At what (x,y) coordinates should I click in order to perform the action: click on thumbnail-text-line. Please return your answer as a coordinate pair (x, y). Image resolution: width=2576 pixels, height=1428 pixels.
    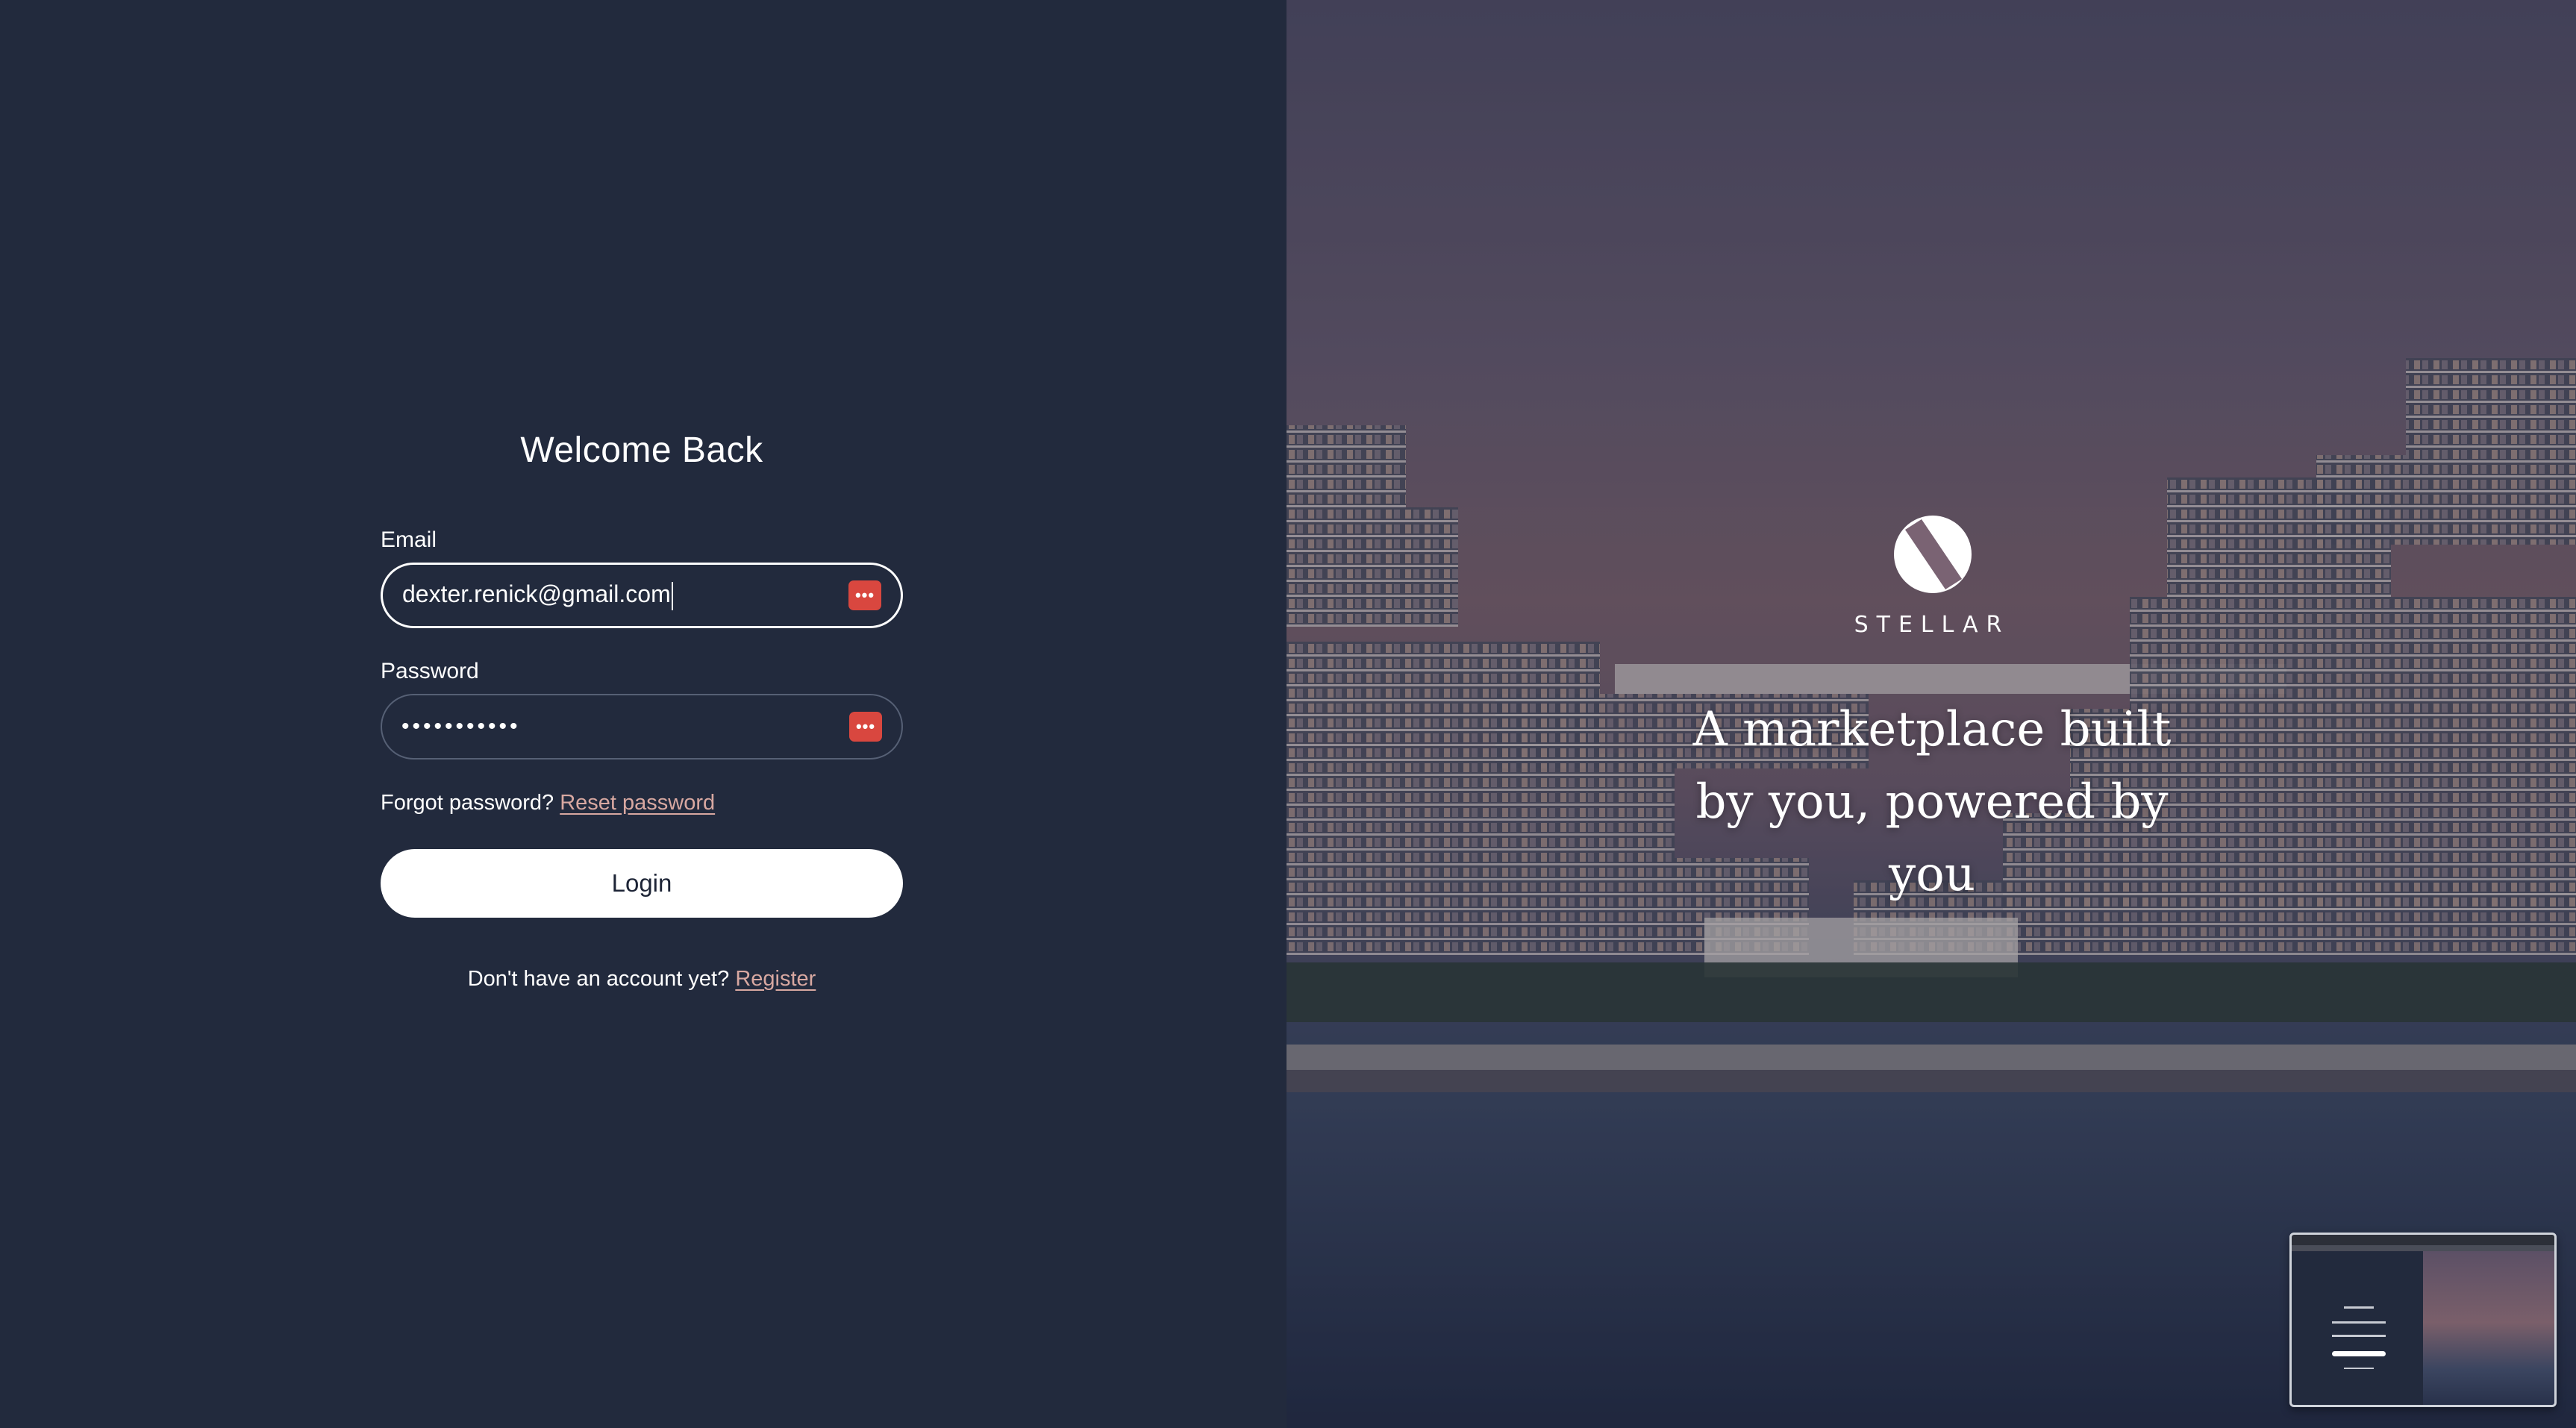
    Looking at the image, I should click on (2359, 1368).